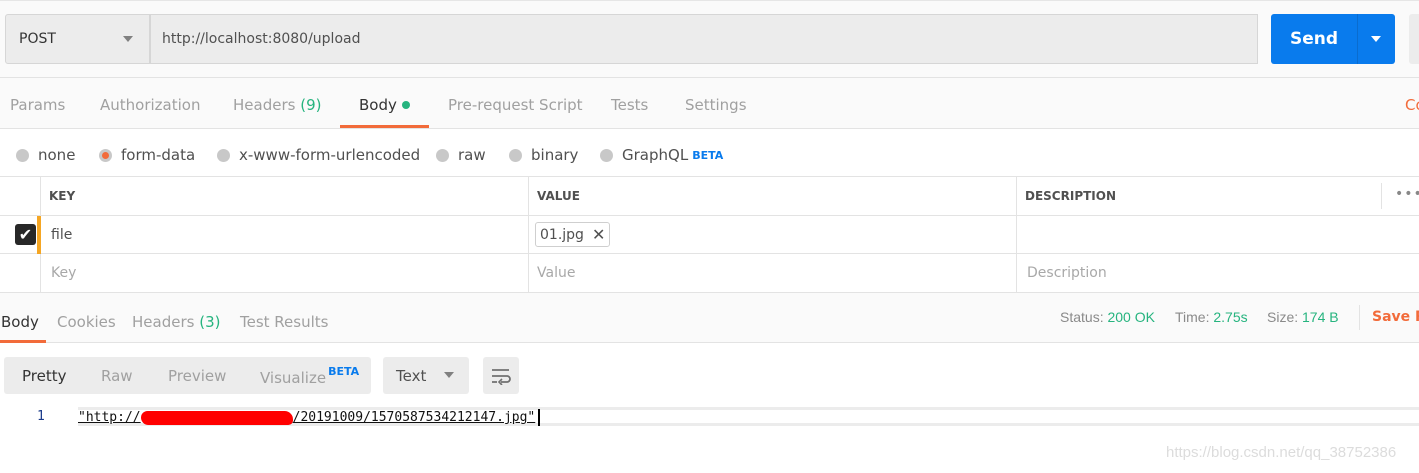 Image resolution: width=1419 pixels, height=473 pixels. I want to click on save-response-button: Save R, so click(1395, 317).